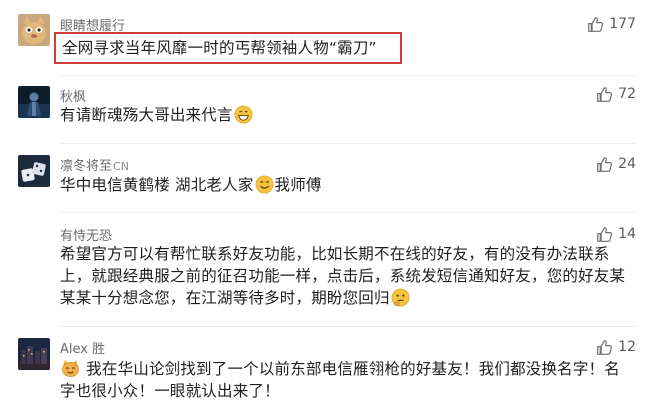 The height and width of the screenshot is (416, 650). Describe the element at coordinates (616, 164) in the screenshot. I see `like-button: 24` at that location.